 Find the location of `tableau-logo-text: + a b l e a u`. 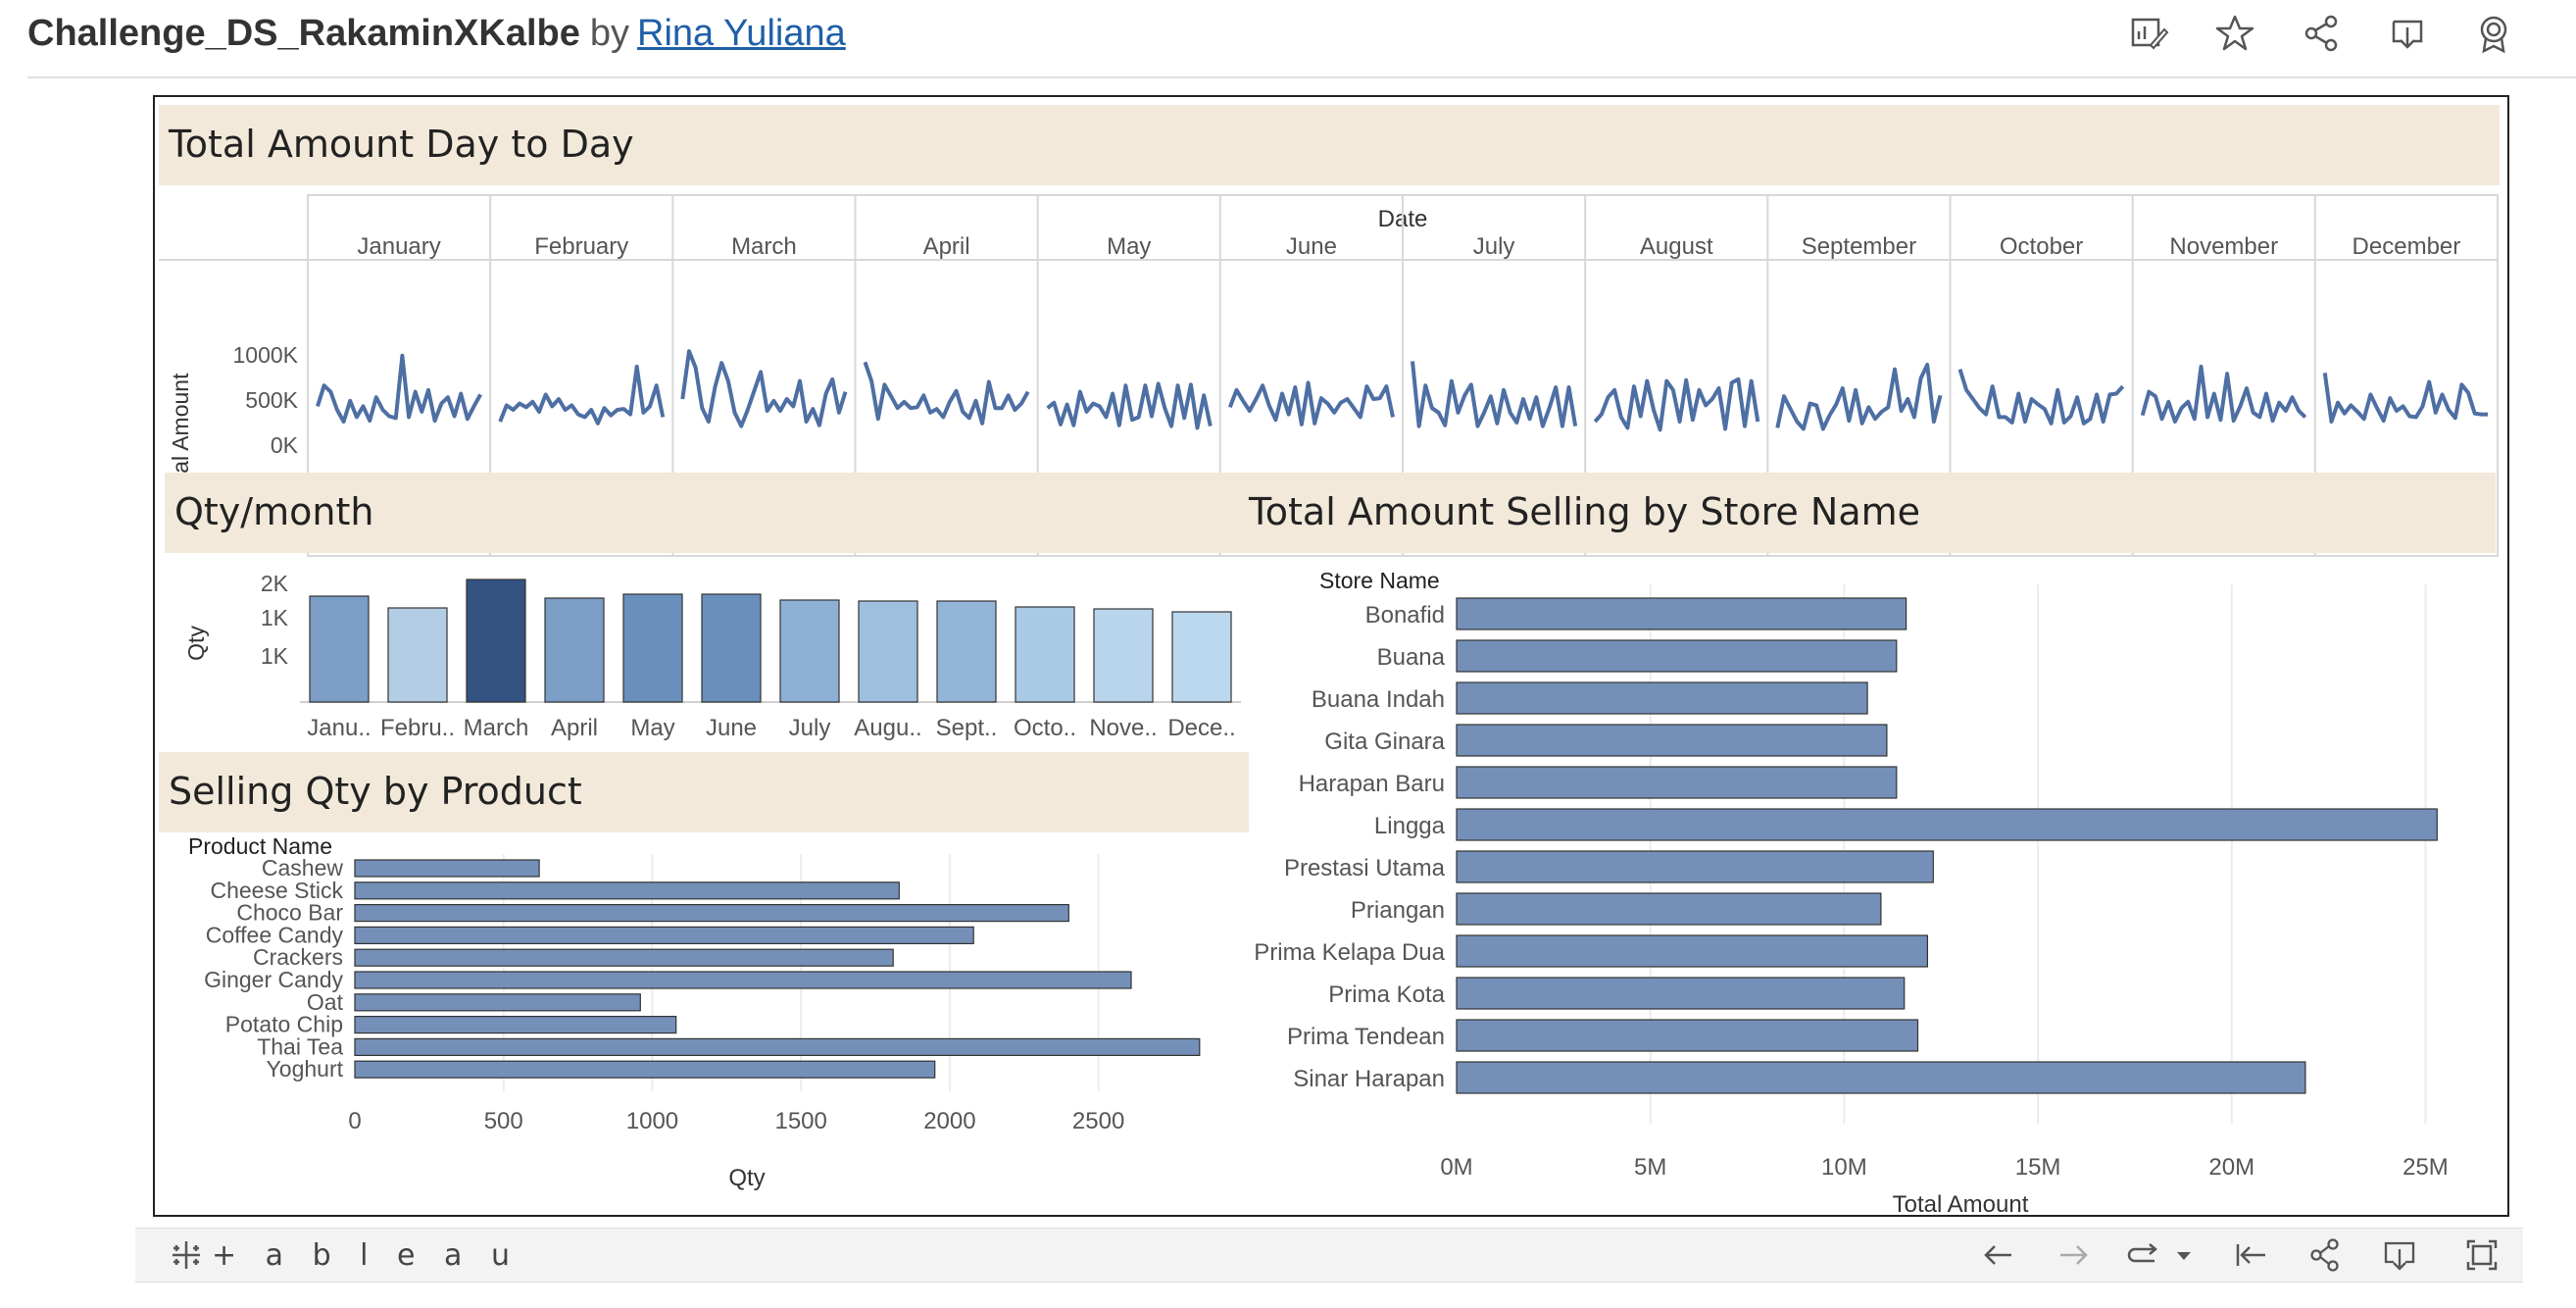

tableau-logo-text: + a b l e a u is located at coordinates (366, 1255).